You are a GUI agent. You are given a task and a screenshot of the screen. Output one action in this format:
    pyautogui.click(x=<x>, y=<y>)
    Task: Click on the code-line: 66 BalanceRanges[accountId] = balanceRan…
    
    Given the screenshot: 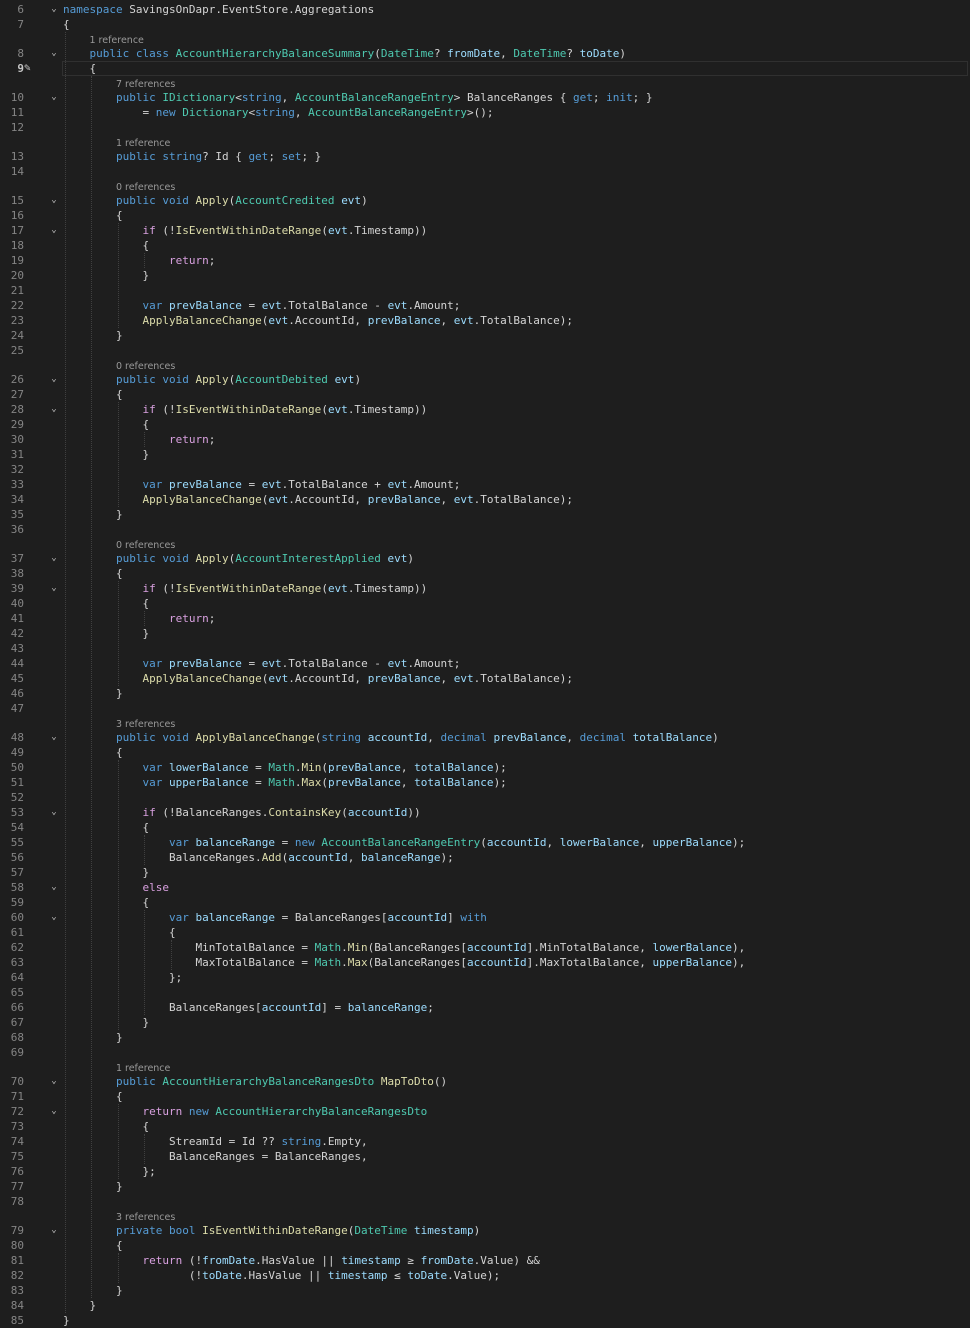 What is the action you would take?
    pyautogui.click(x=485, y=1007)
    